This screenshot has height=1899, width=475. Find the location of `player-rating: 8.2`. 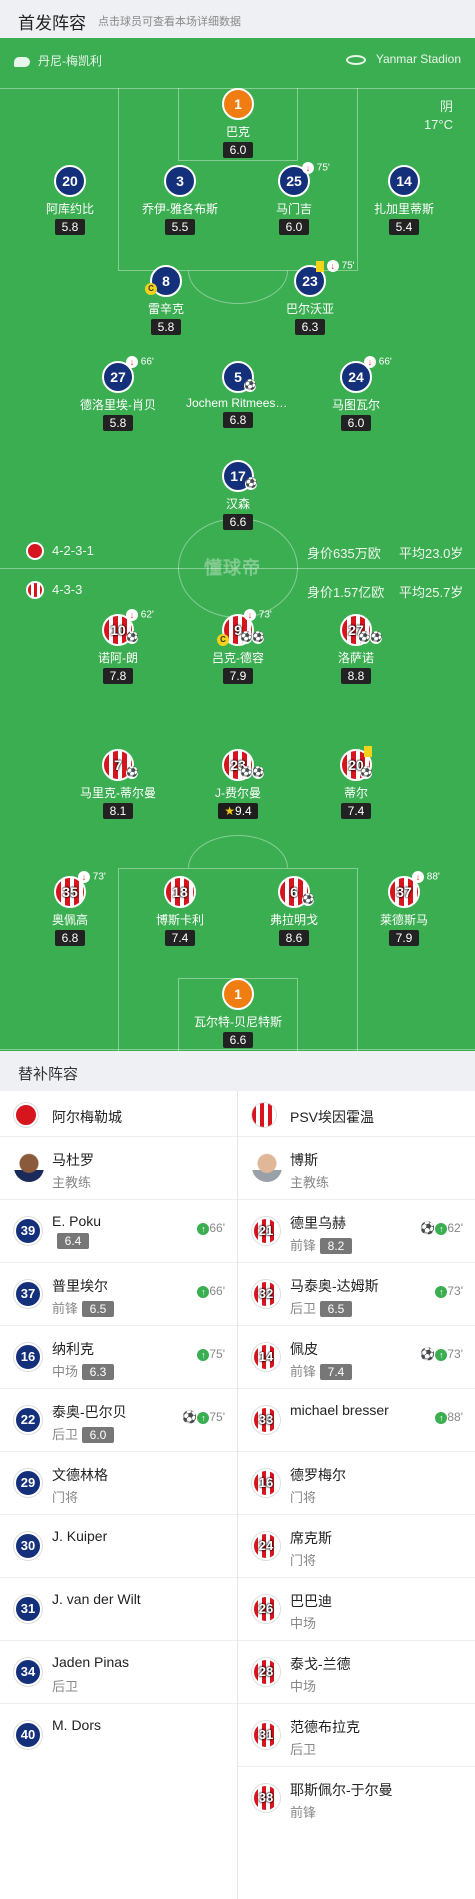

player-rating: 8.2 is located at coordinates (336, 1246).